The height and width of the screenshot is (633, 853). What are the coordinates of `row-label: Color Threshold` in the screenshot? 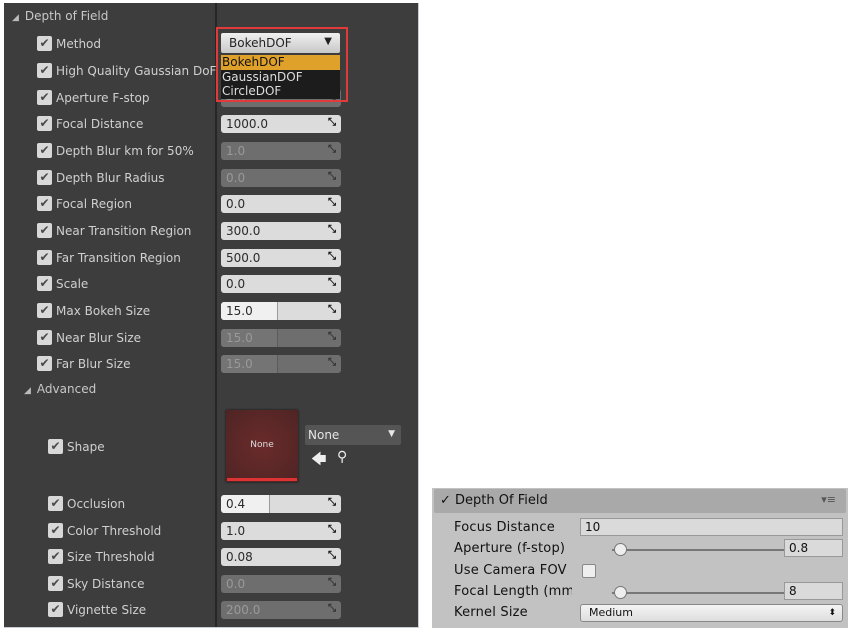 It's located at (114, 530).